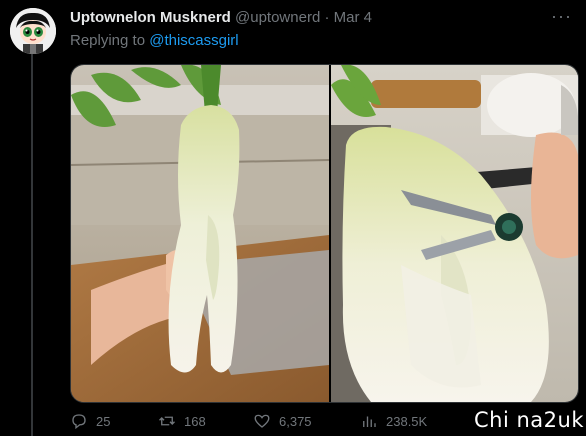 Image resolution: width=586 pixels, height=436 pixels. Describe the element at coordinates (195, 421) in the screenshot. I see `retweet-count: 168` at that location.